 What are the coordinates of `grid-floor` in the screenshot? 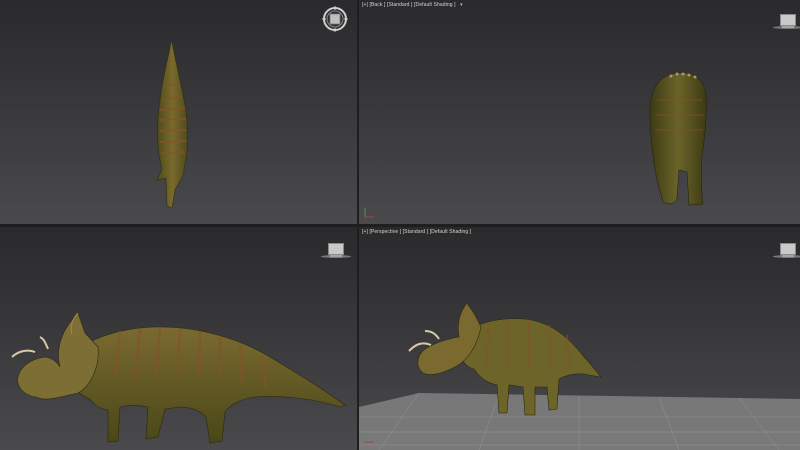 It's located at (579, 421).